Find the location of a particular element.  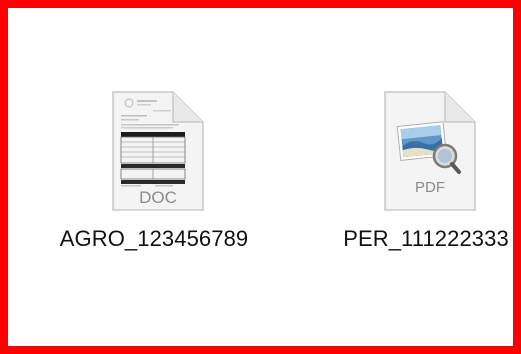

file-type-label: PDF is located at coordinates (430, 187).